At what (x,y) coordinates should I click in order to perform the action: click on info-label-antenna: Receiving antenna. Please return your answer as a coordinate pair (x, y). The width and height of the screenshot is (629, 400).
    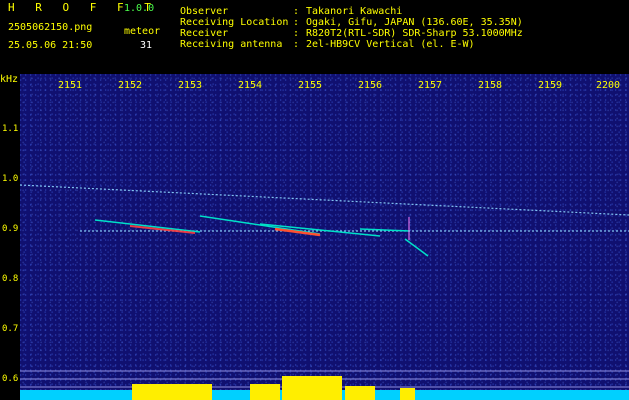
    Looking at the image, I should click on (231, 44).